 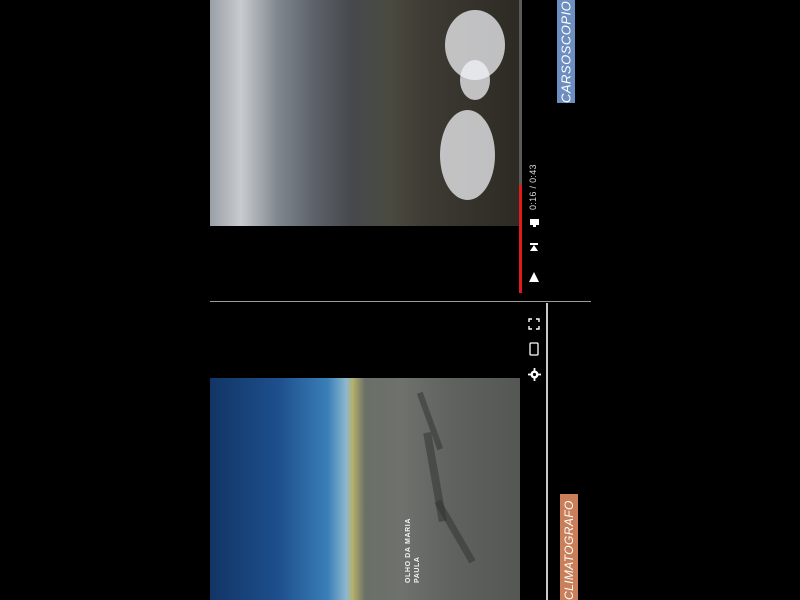 I want to click on video-label-climatografo: CLIMATOGRAFO, so click(x=569, y=547).